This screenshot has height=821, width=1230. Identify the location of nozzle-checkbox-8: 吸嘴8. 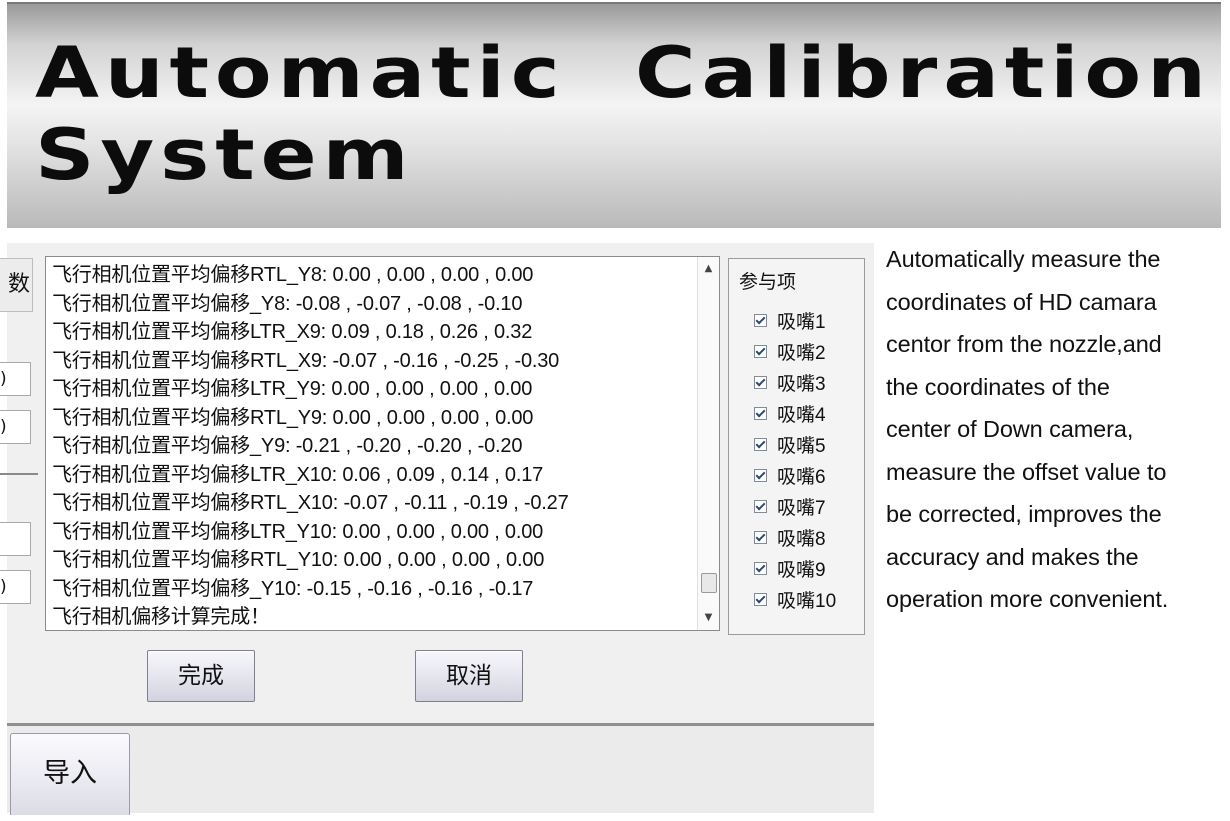
(795, 537).